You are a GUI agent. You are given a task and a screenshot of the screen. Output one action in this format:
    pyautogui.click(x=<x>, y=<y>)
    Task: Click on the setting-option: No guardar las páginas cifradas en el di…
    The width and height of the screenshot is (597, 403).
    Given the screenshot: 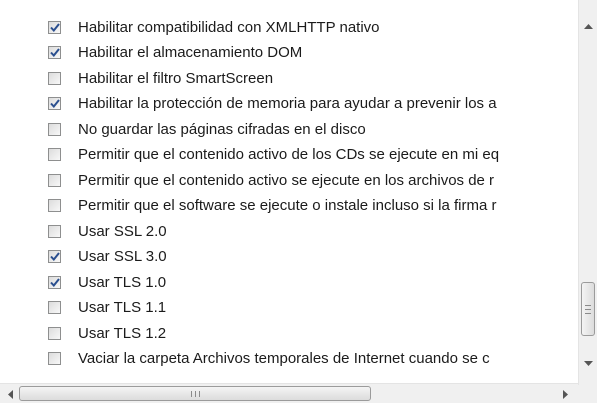 What is the action you would take?
    pyautogui.click(x=207, y=129)
    